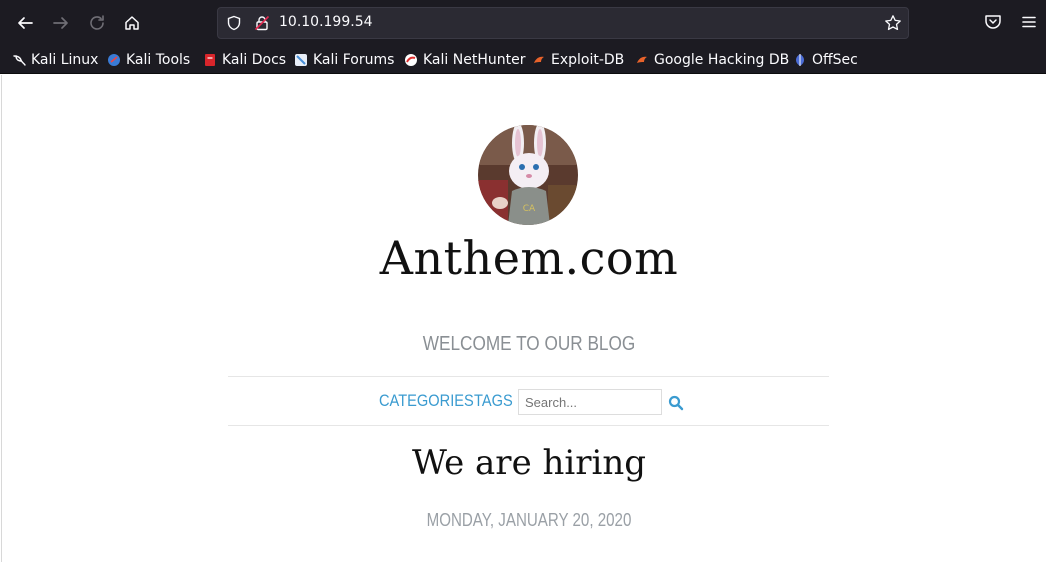  Describe the element at coordinates (539, 59) in the screenshot. I see `exploit-db-icon` at that location.